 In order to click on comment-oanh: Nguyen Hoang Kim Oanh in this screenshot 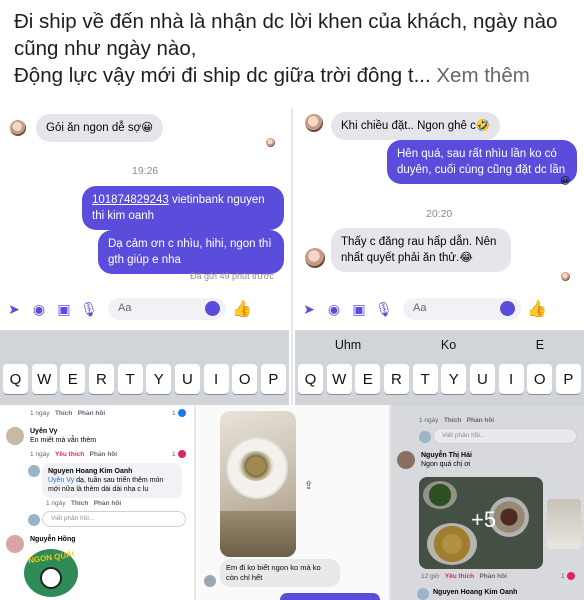, I will do `click(475, 592)`.